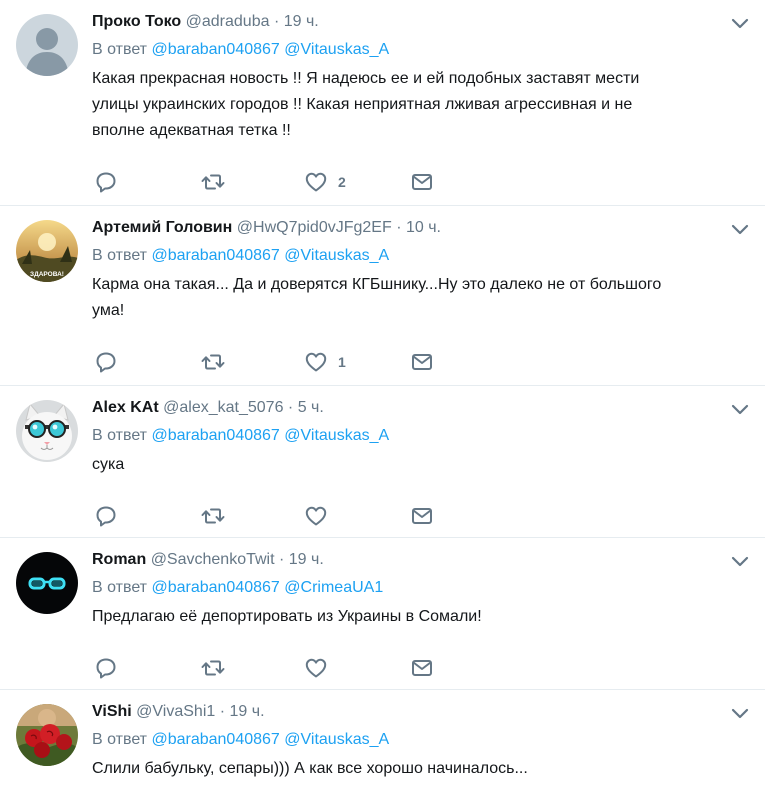  I want to click on user-name: Alex KAt, so click(125, 407).